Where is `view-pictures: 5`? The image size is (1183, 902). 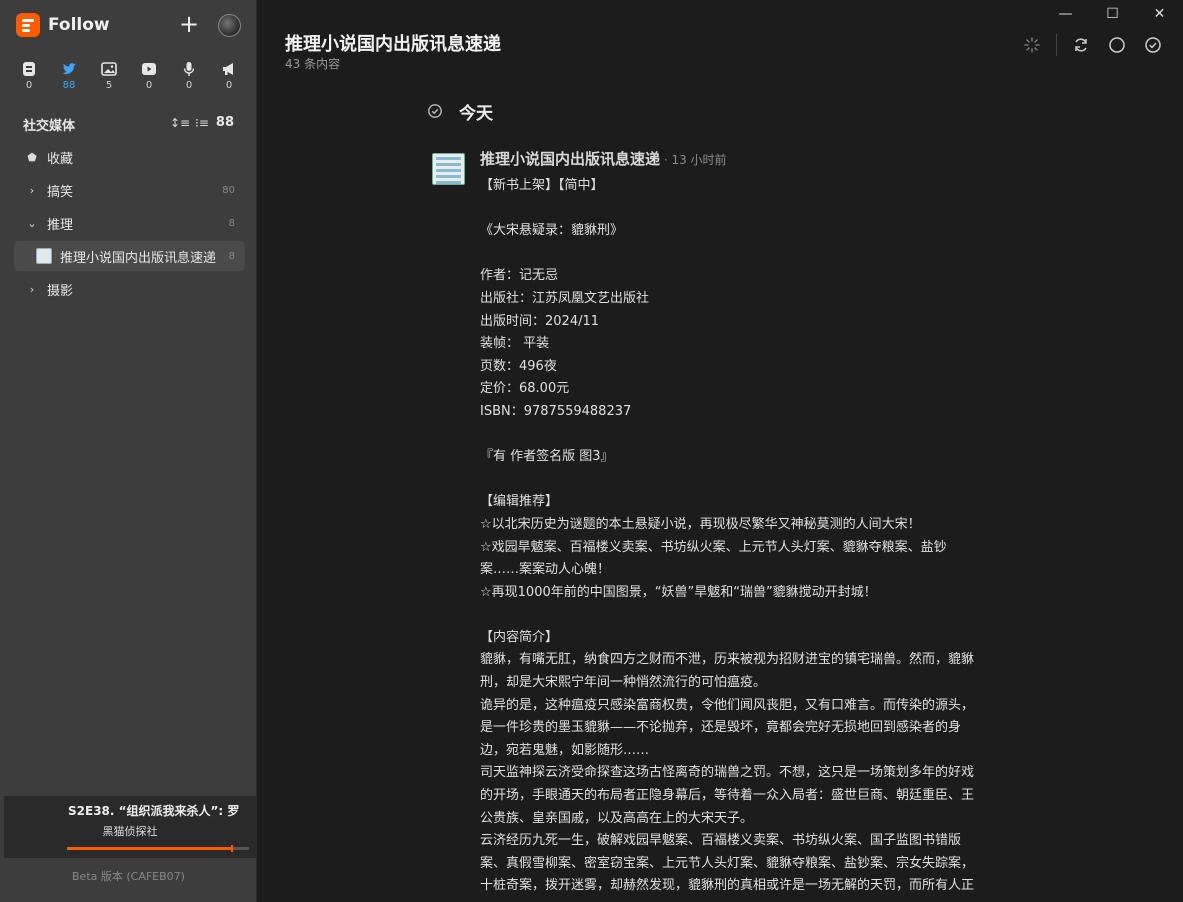 view-pictures: 5 is located at coordinates (109, 75).